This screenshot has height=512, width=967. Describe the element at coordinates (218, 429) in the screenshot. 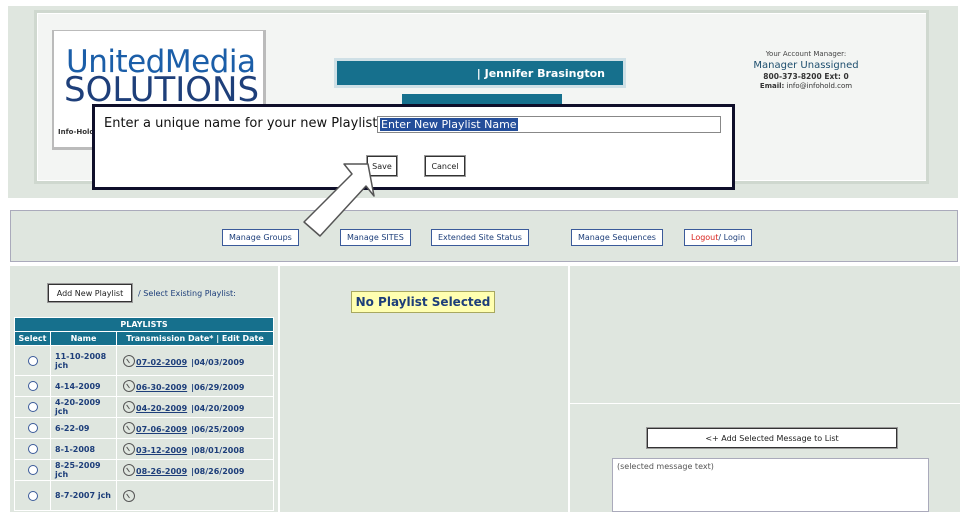

I see `edit-date: |06/25/2009` at that location.